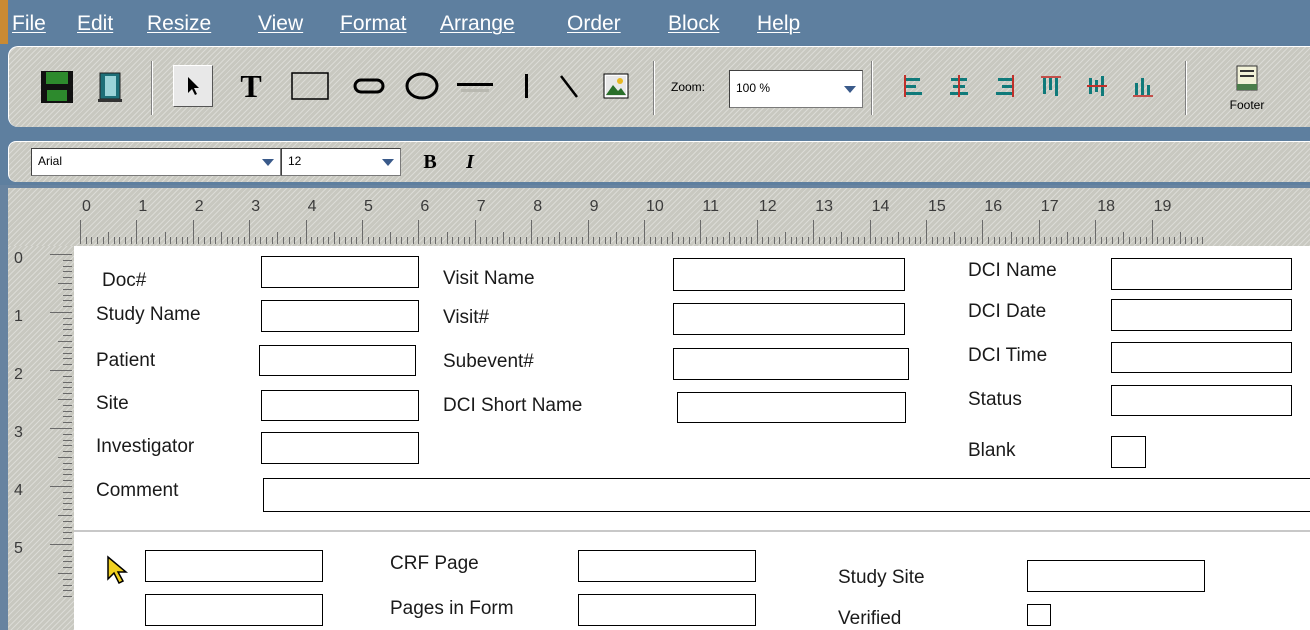 The width and height of the screenshot is (1310, 630). Describe the element at coordinates (340, 448) in the screenshot. I see `field-investigator` at that location.